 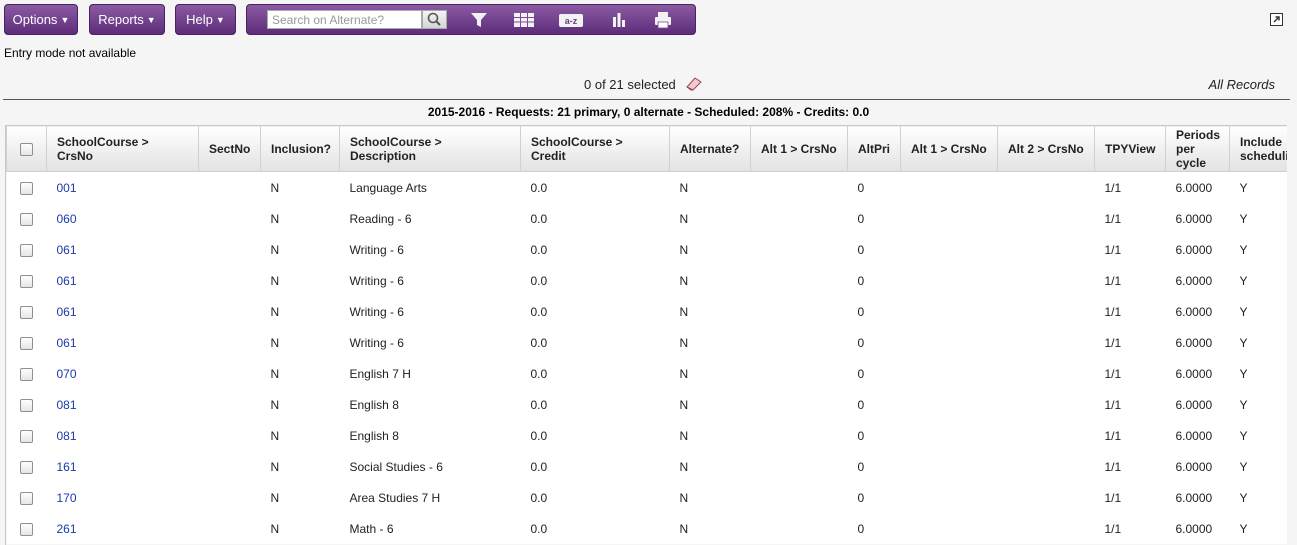 I want to click on table-row: 070 N English 7 H 0.0 N 0 1/1 6.0000 Y, so click(x=646, y=373).